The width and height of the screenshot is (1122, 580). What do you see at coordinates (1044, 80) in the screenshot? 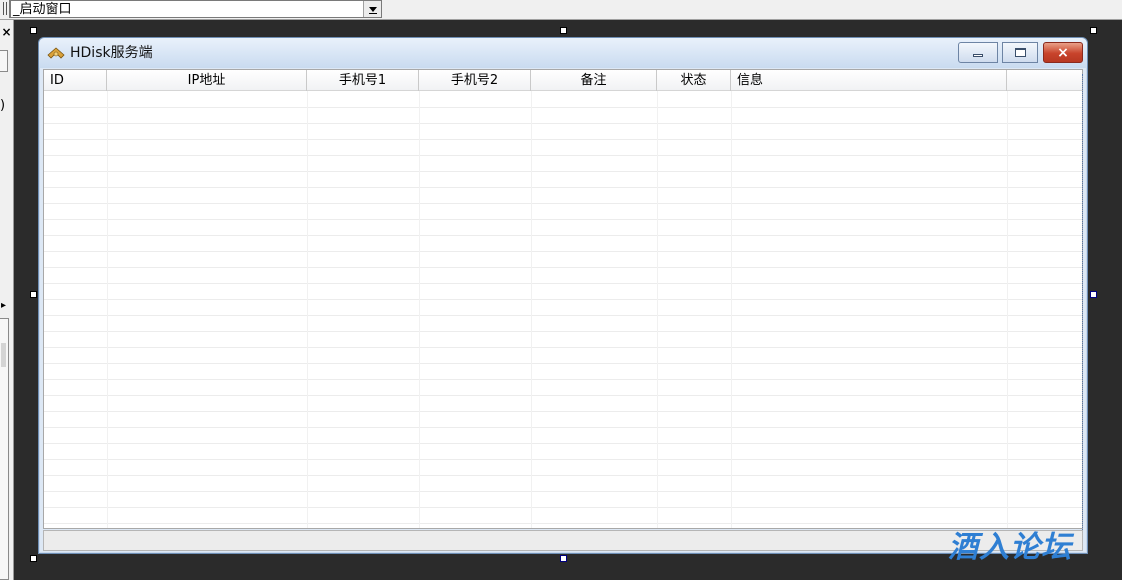
I see `column-header-filler` at bounding box center [1044, 80].